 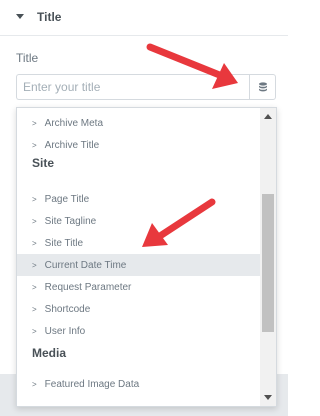 What do you see at coordinates (85, 265) in the screenshot?
I see `dropdown-item-label: Current Date Time` at bounding box center [85, 265].